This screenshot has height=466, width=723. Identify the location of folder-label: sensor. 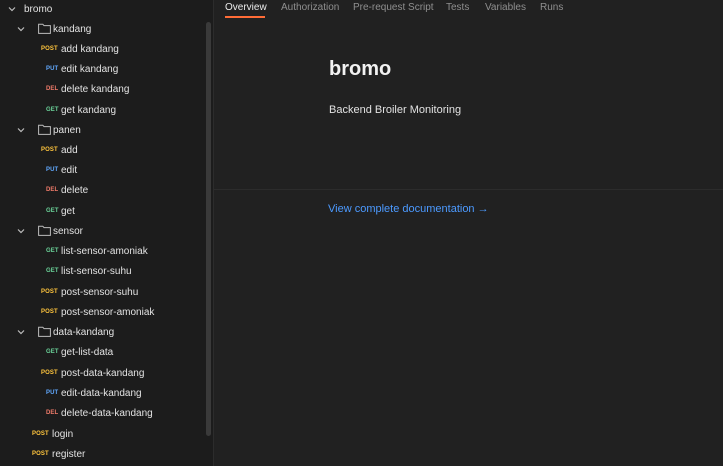
(68, 231).